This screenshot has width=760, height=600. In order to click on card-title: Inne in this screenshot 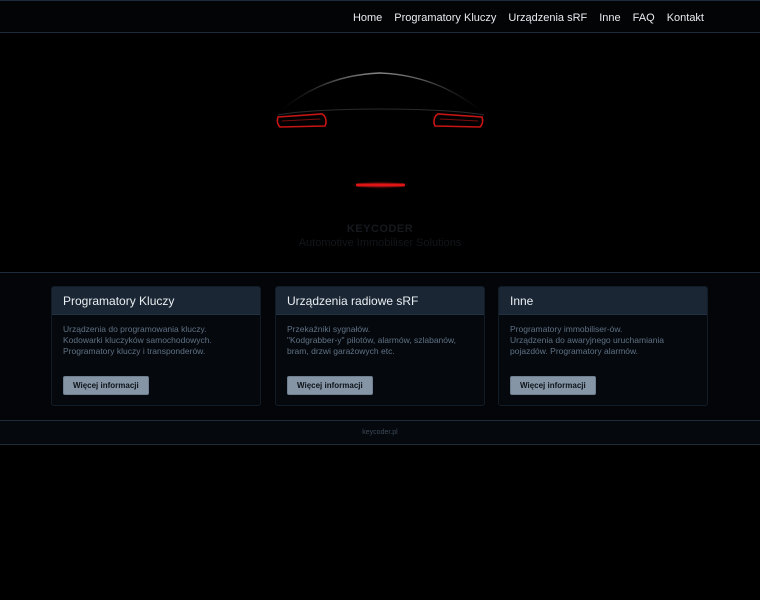, I will do `click(603, 301)`.